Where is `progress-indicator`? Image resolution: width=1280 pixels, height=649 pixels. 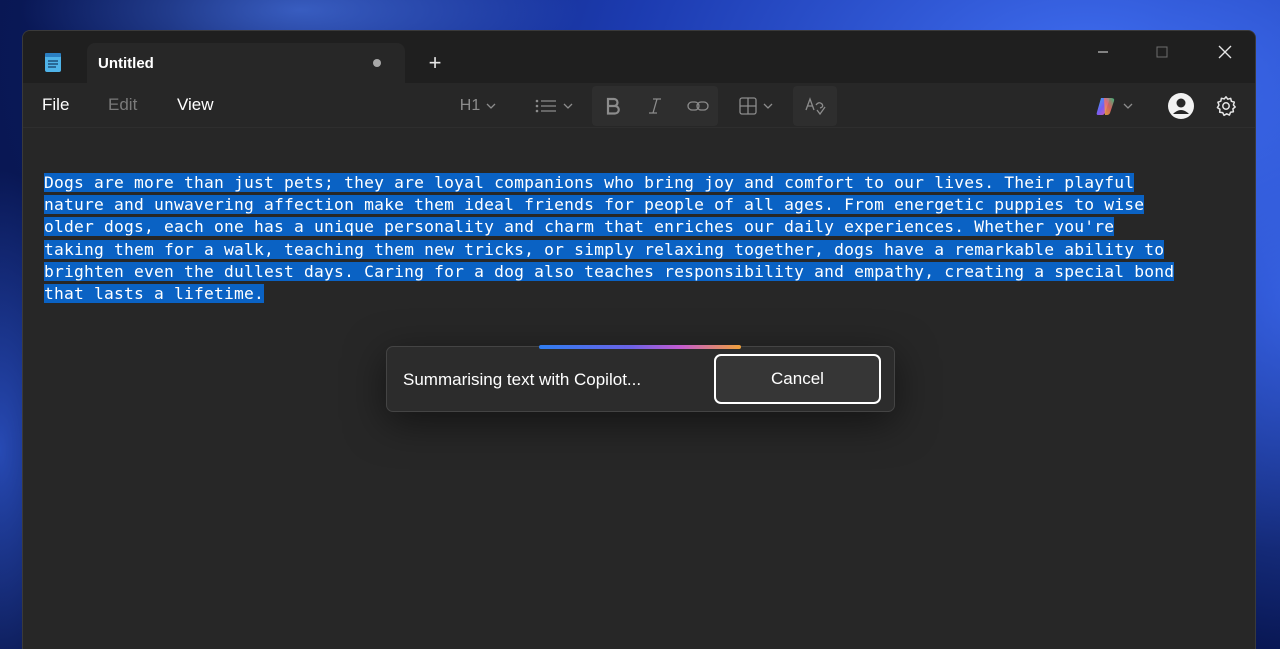 progress-indicator is located at coordinates (640, 347).